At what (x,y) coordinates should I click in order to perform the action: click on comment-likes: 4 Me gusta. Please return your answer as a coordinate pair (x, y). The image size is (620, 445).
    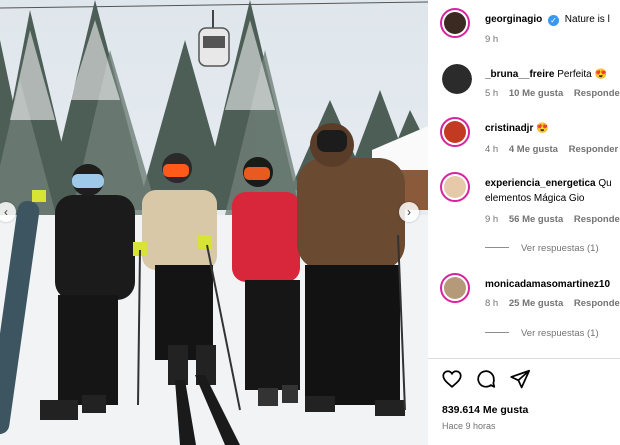
    Looking at the image, I should click on (533, 149).